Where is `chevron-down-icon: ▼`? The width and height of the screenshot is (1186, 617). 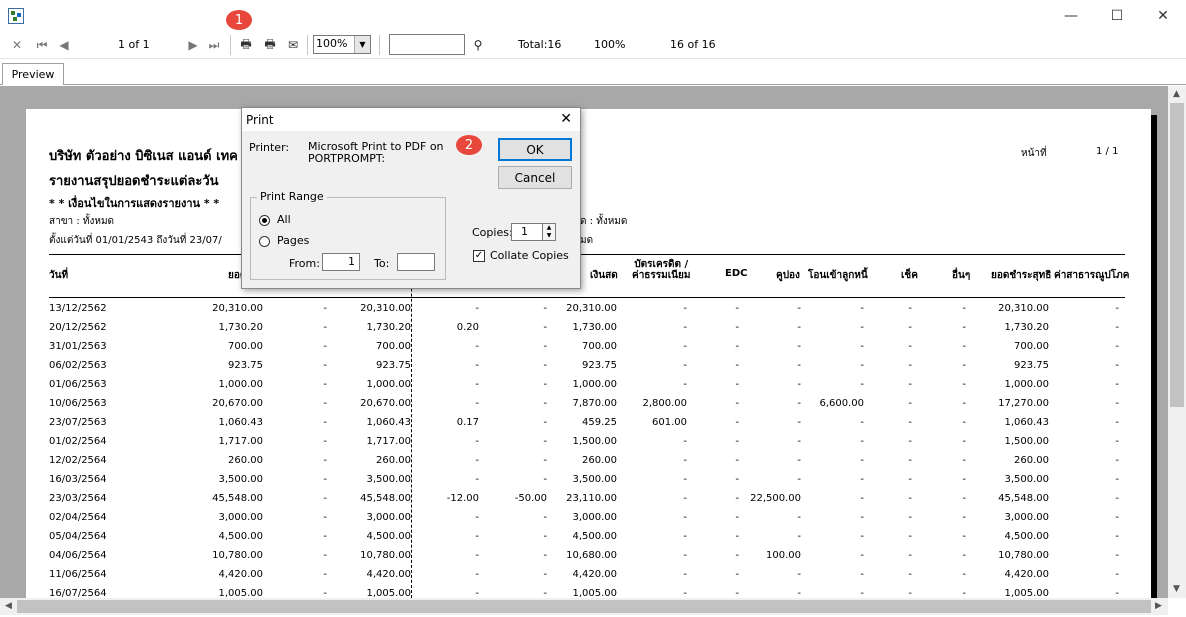
chevron-down-icon: ▼ is located at coordinates (362, 44).